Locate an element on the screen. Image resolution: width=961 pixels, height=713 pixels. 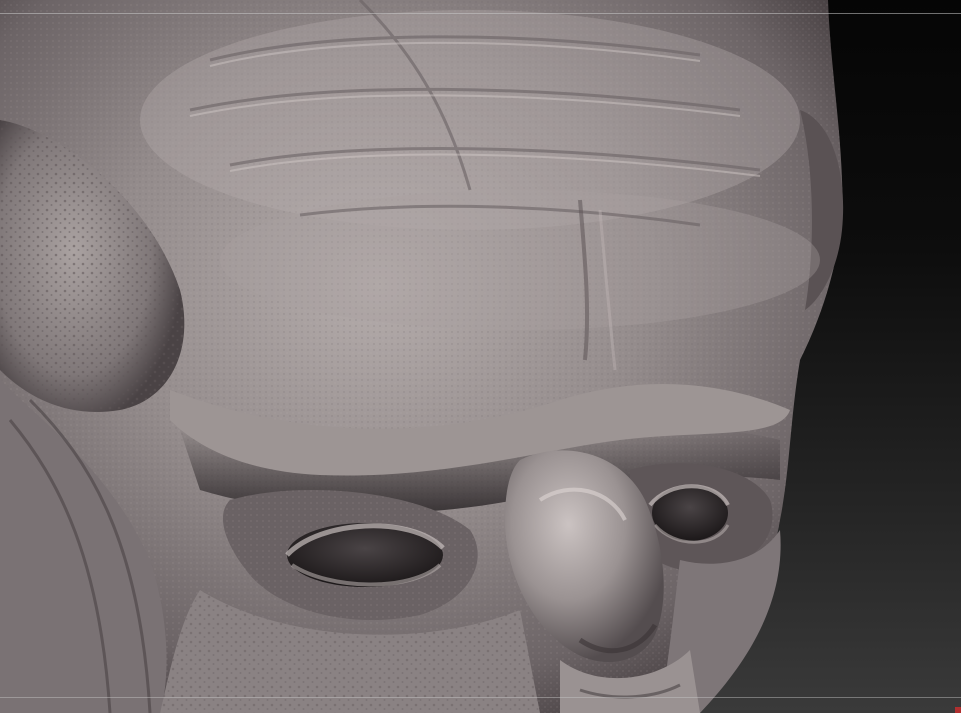
viewport-guide-bottom is located at coordinates (480, 697).